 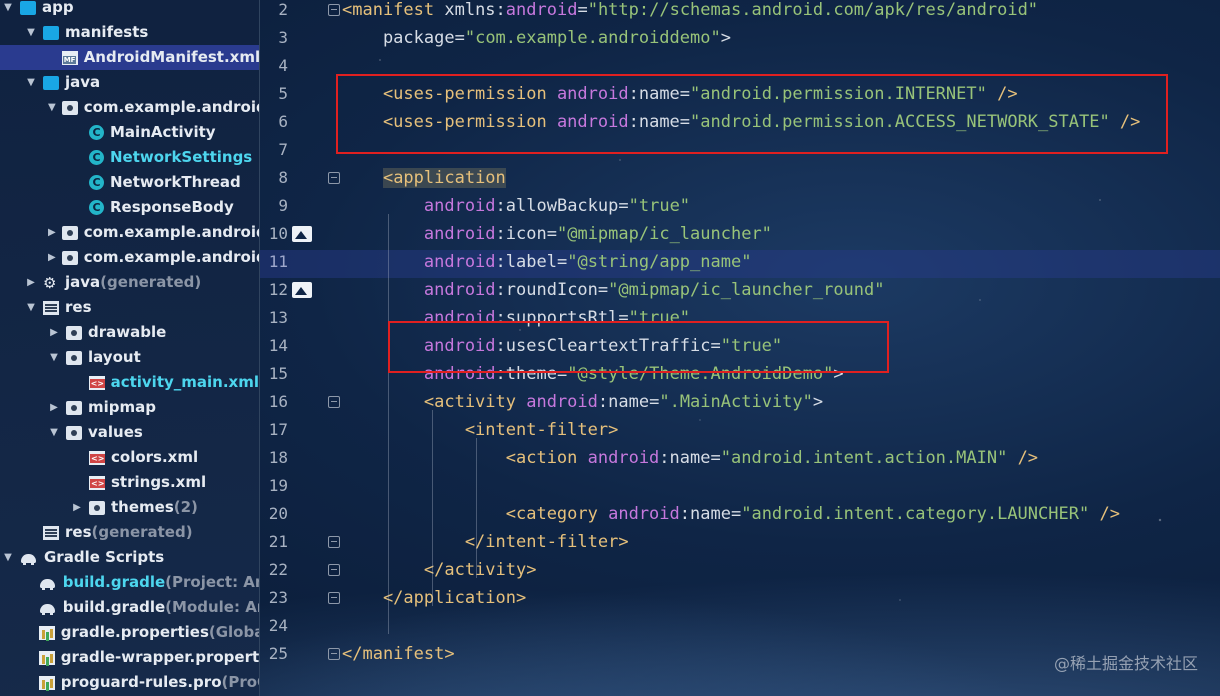 I want to click on tree-item: ▼ values, so click(x=129, y=432).